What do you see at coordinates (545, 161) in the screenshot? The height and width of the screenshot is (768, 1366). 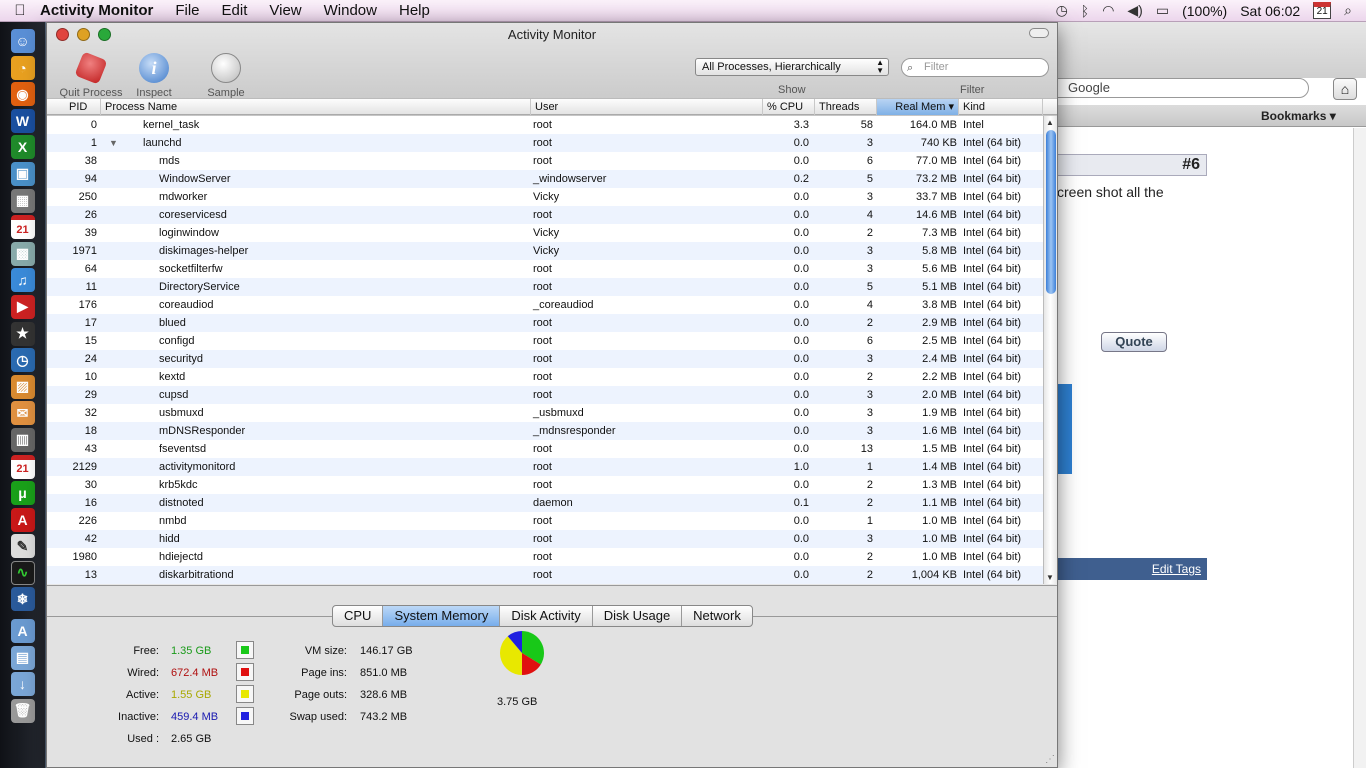 I see `table-row: 38 mds root 0.0 6 77.0 MB Intel (64 bit)` at bounding box center [545, 161].